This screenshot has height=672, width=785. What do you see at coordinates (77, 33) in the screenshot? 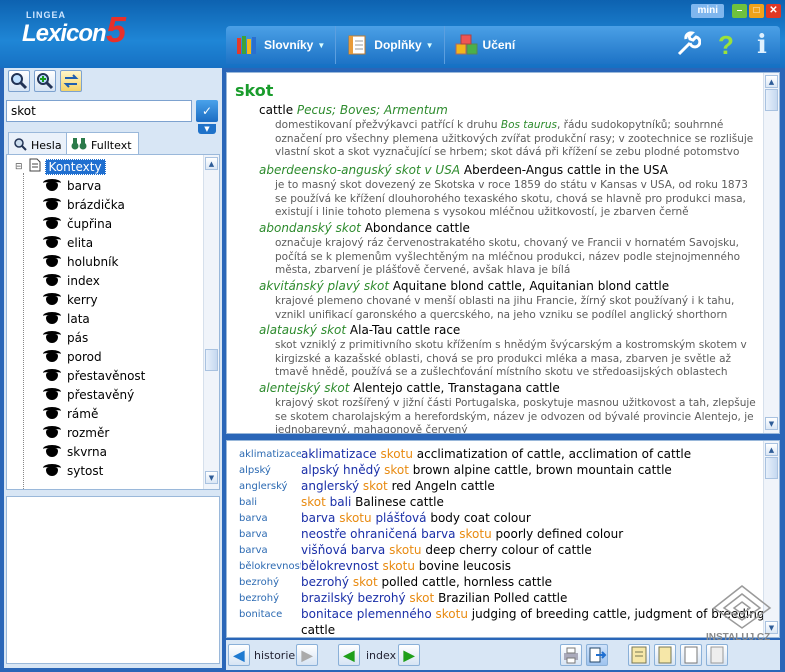
I see `lexicon-logo: LINGEA Lexicon 5` at bounding box center [77, 33].